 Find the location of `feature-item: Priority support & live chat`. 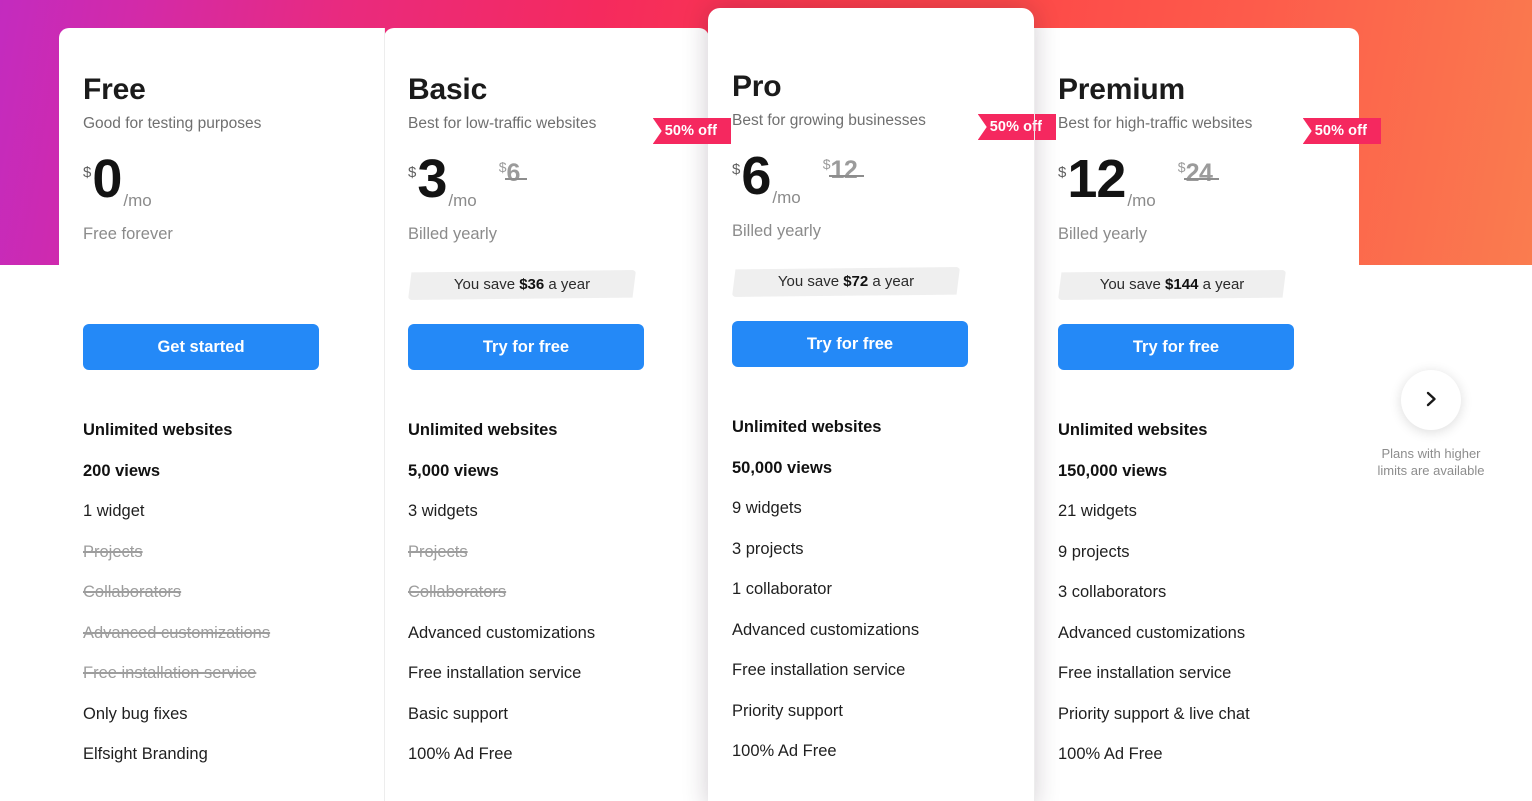

feature-item: Priority support & live chat is located at coordinates (1154, 713).